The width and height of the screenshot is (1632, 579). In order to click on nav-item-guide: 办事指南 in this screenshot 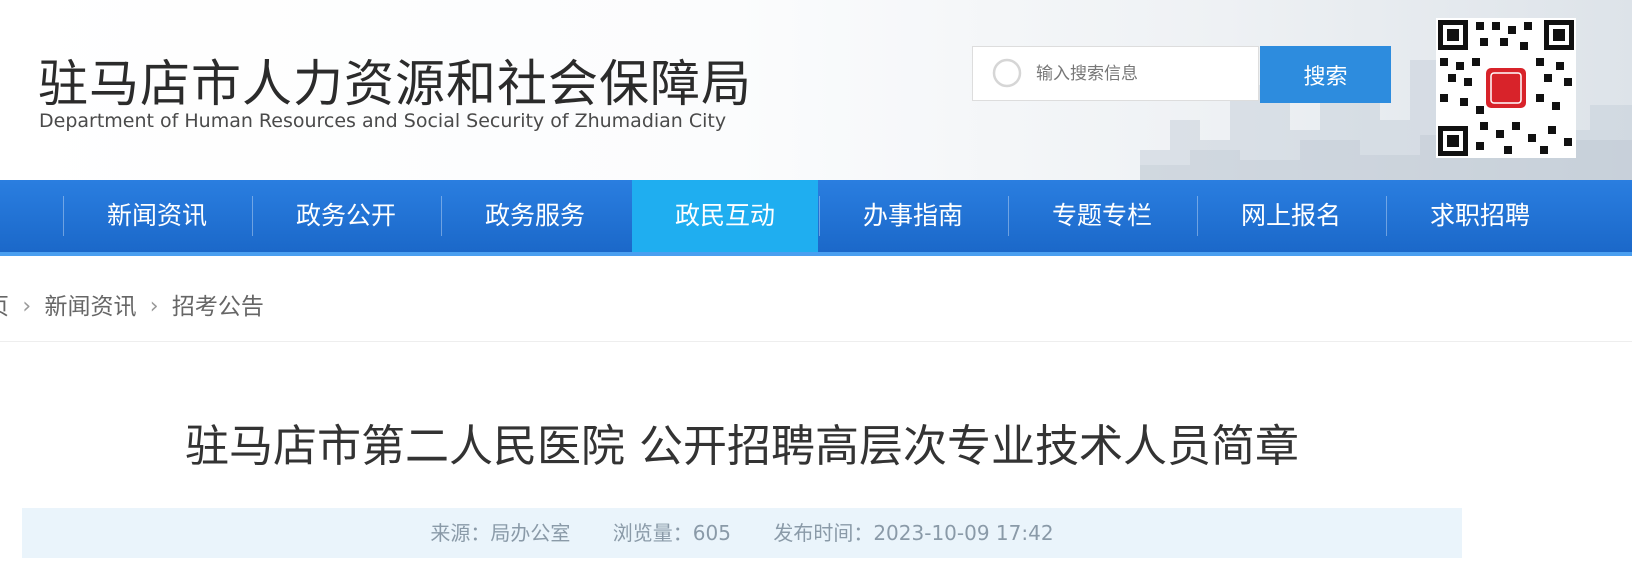, I will do `click(913, 216)`.